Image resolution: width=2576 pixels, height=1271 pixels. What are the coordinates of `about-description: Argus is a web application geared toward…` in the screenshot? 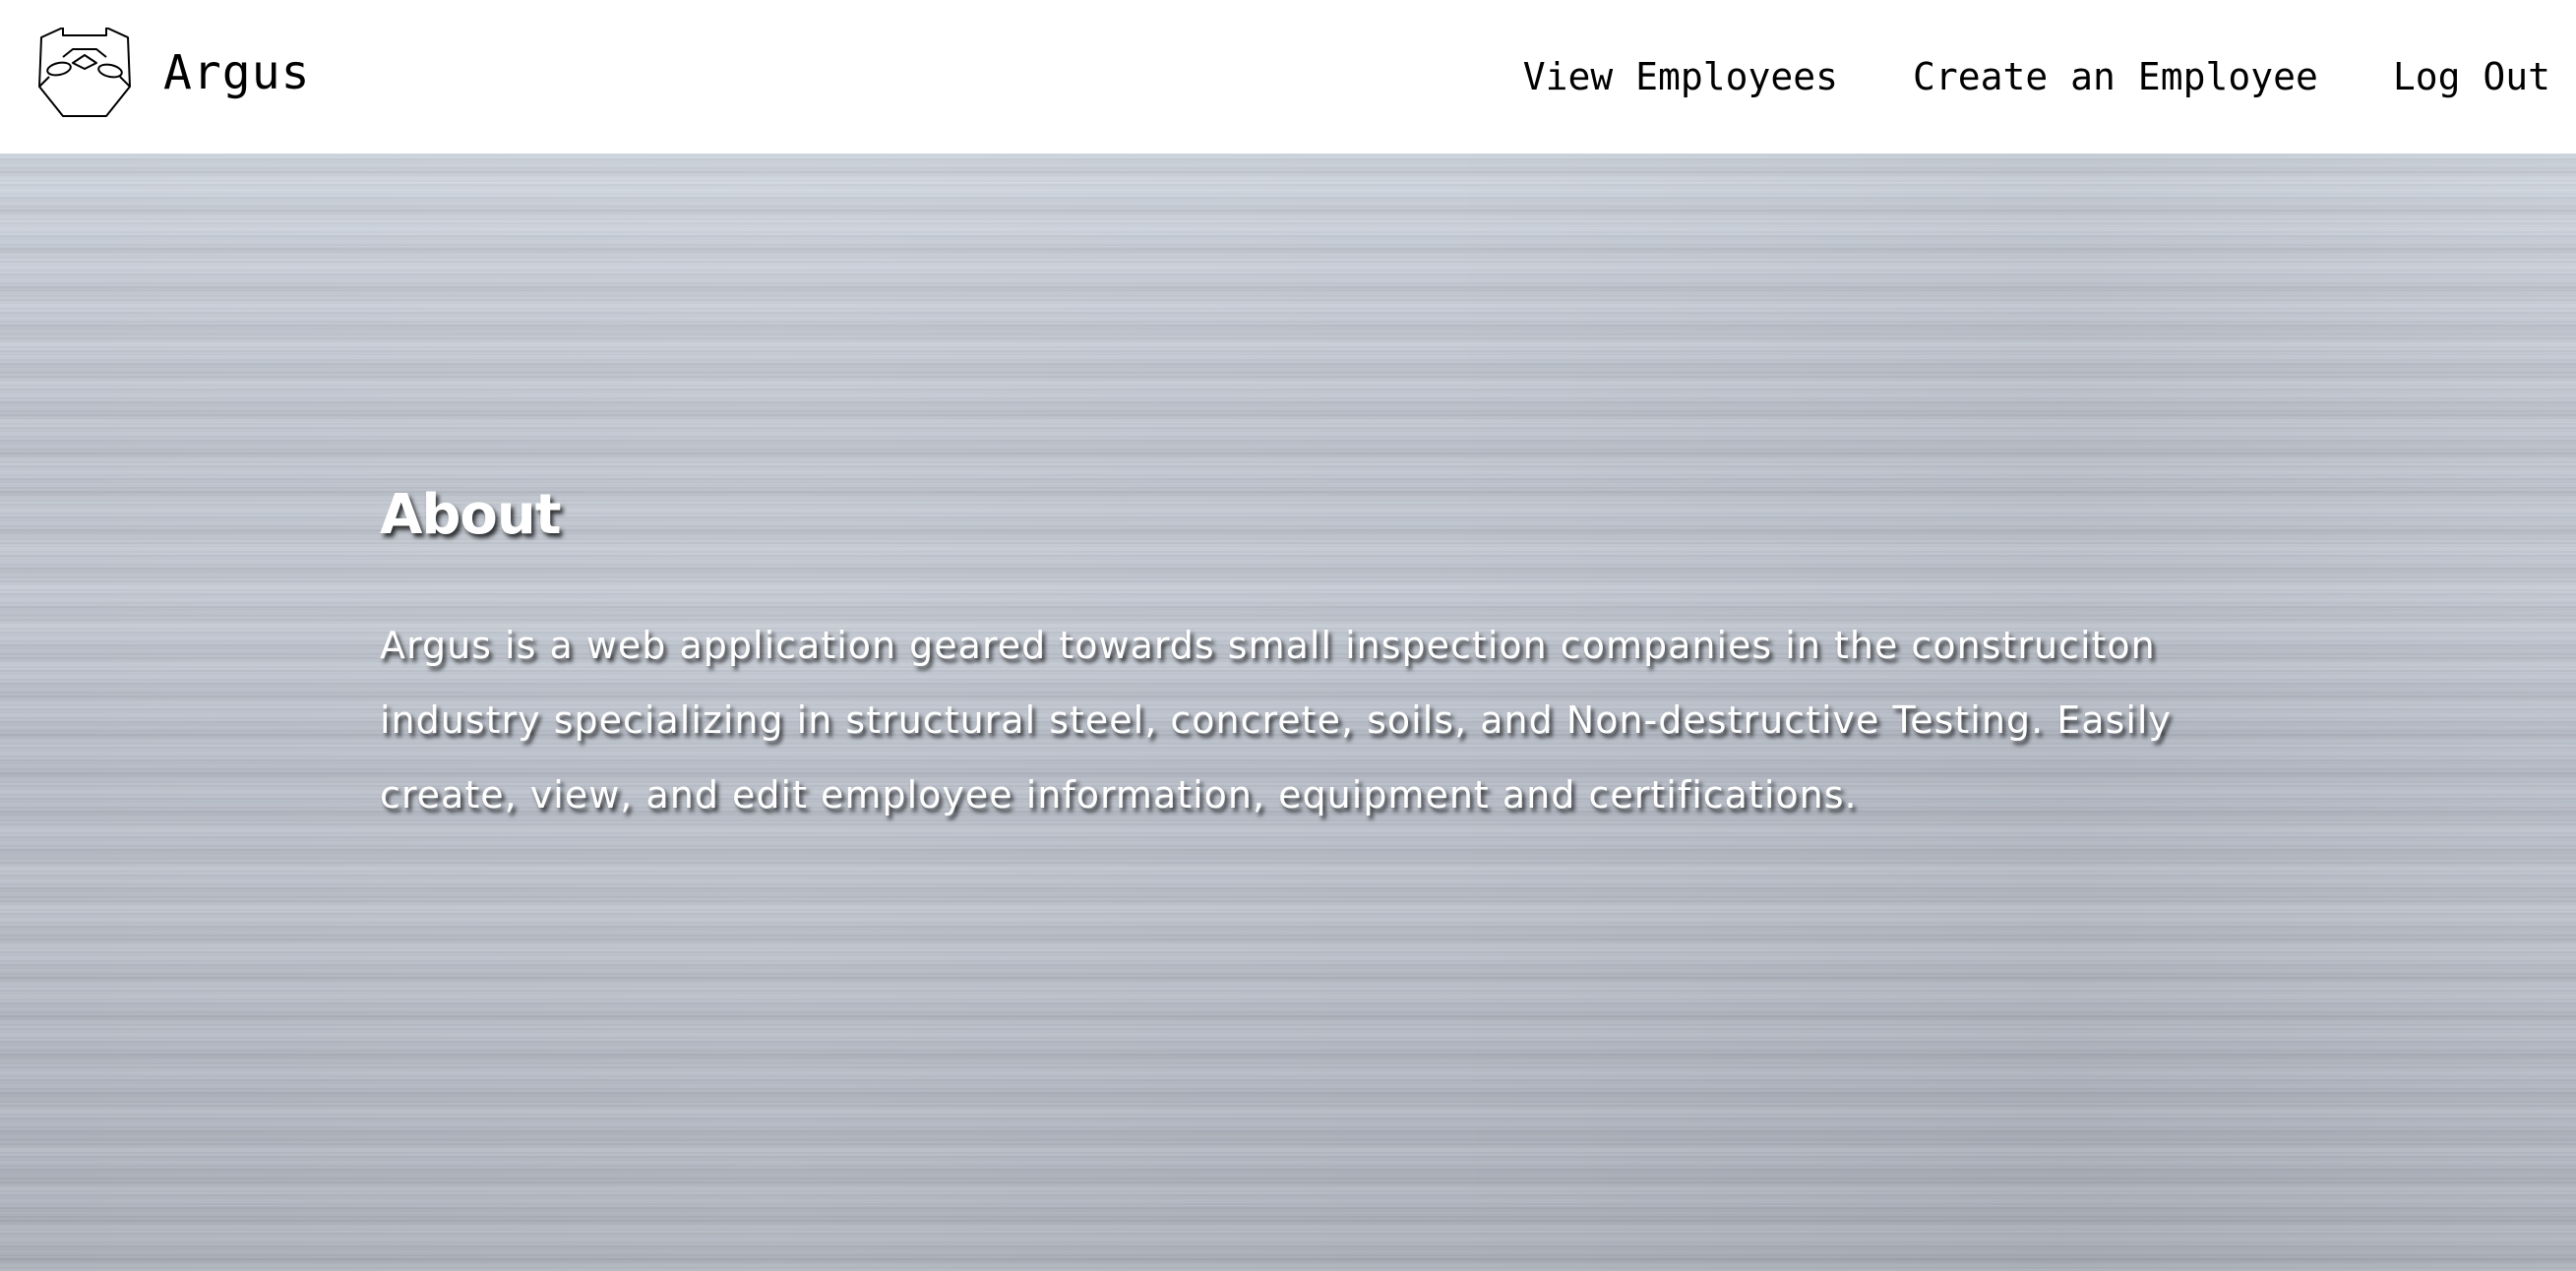 It's located at (1276, 721).